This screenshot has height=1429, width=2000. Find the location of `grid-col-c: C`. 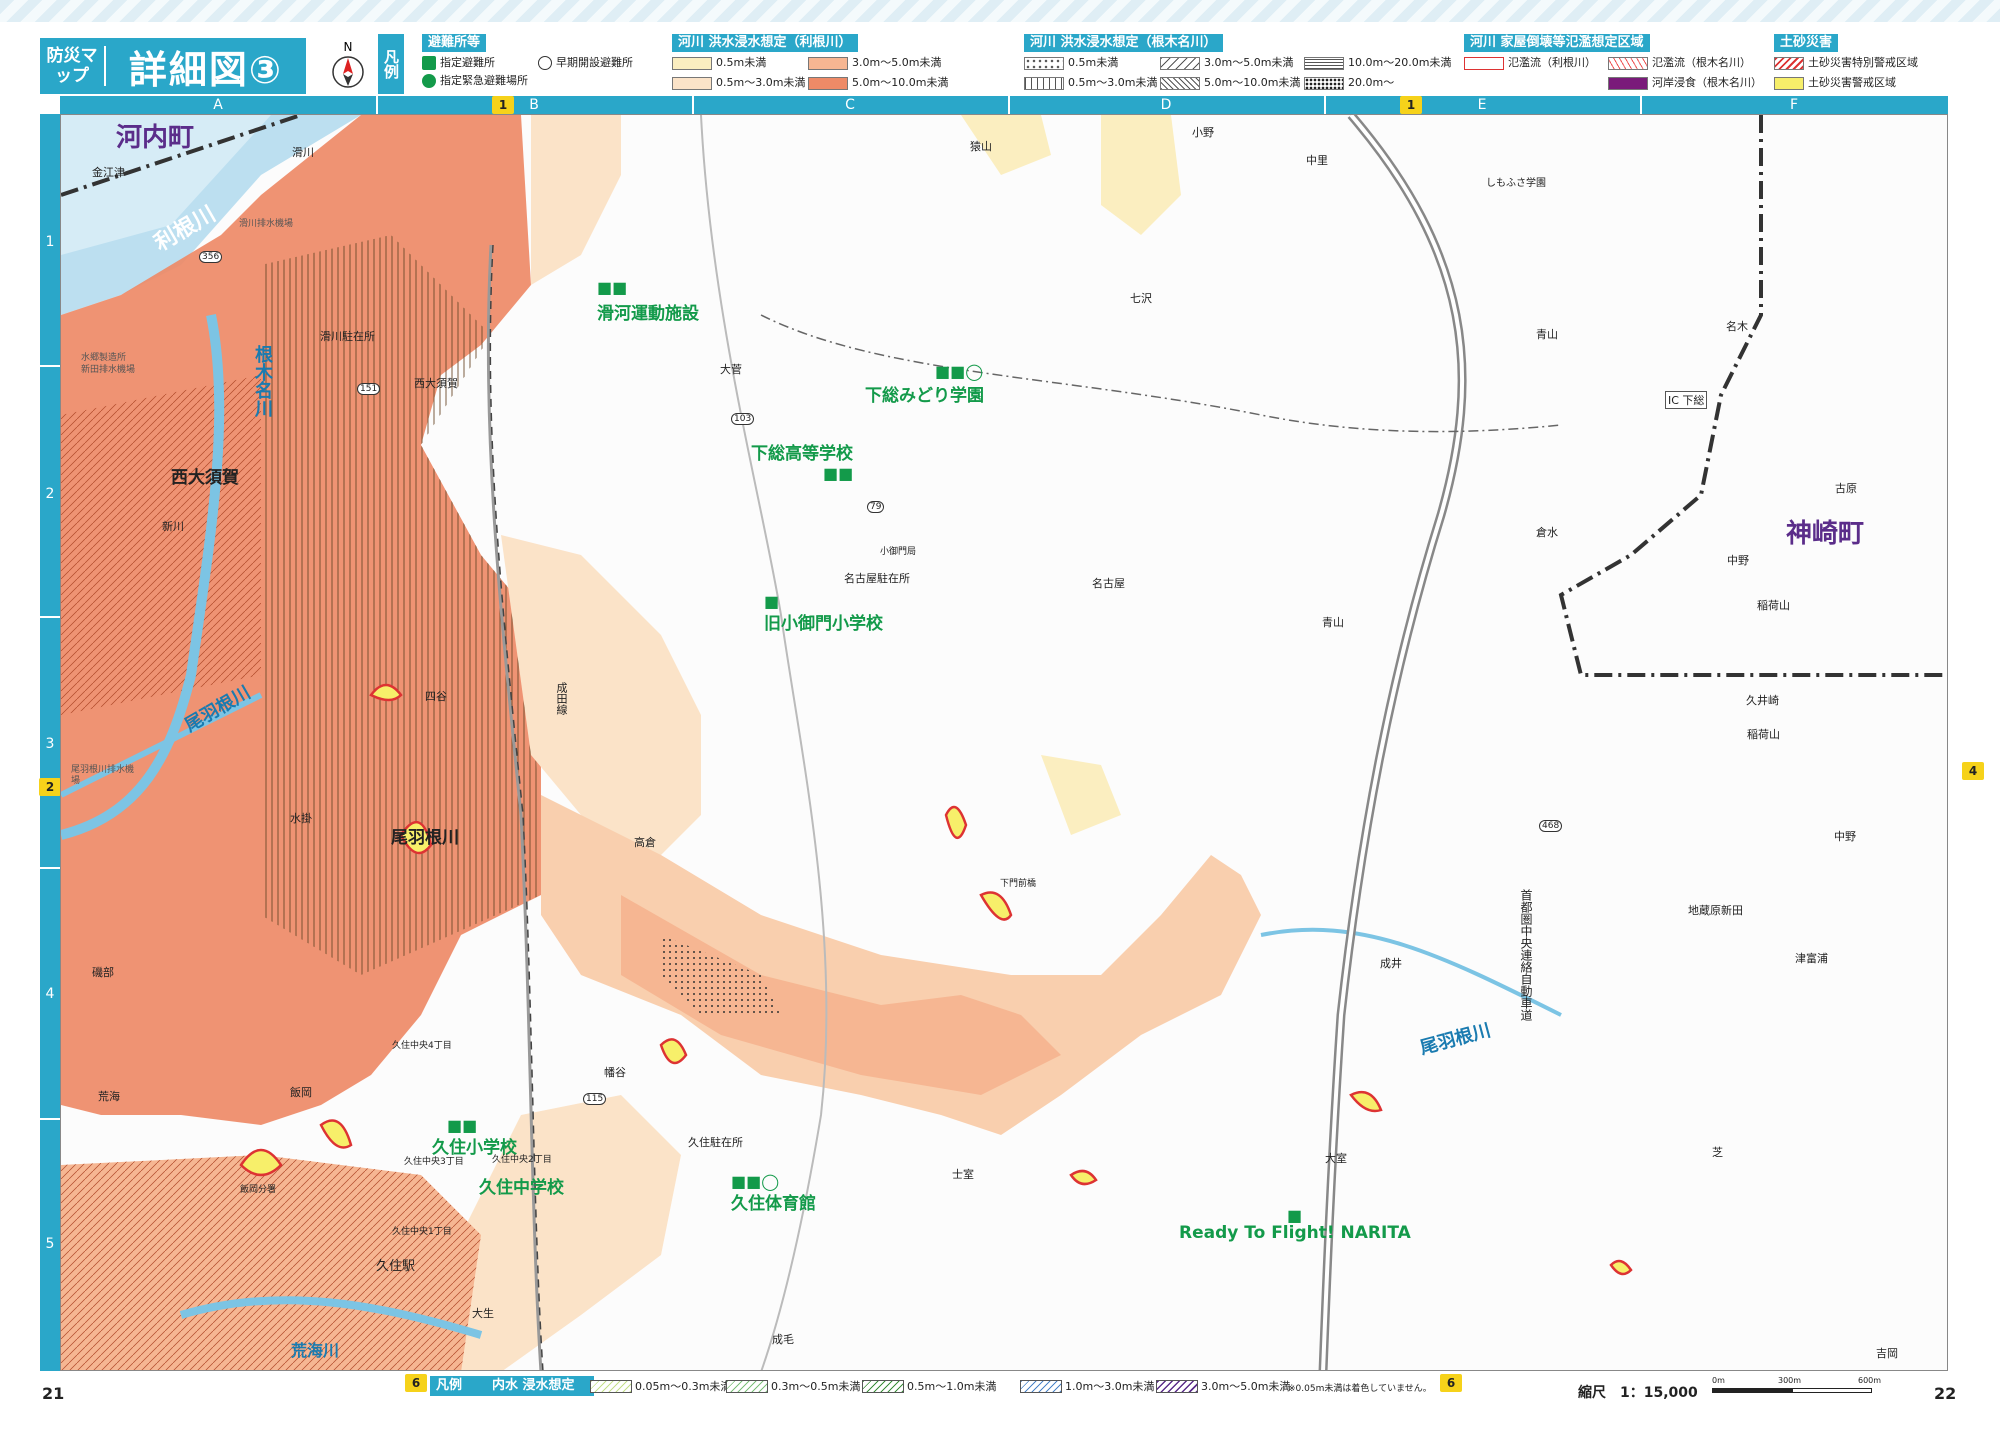

grid-col-c: C is located at coordinates (850, 105).